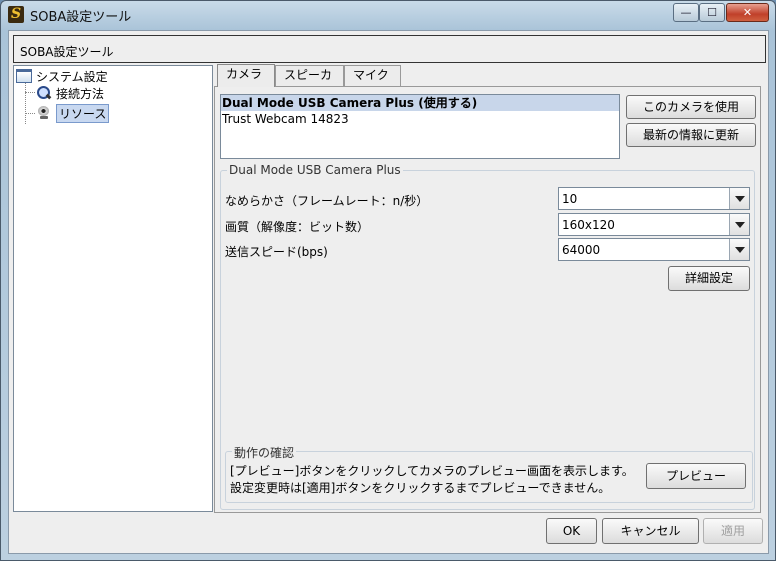  What do you see at coordinates (733, 531) in the screenshot?
I see `apply-button: 適用` at bounding box center [733, 531].